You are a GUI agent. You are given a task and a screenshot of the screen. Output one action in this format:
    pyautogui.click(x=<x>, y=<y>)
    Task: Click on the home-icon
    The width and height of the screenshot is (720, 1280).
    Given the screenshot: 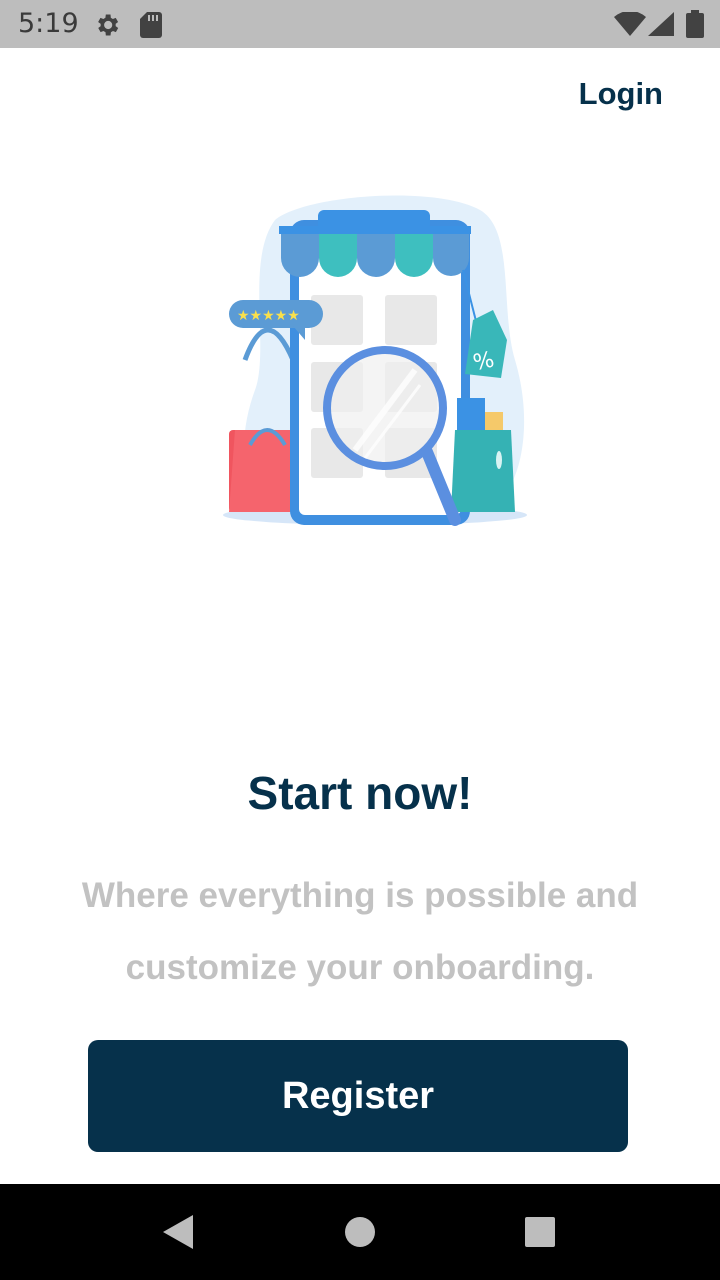 What is the action you would take?
    pyautogui.click(x=360, y=1234)
    